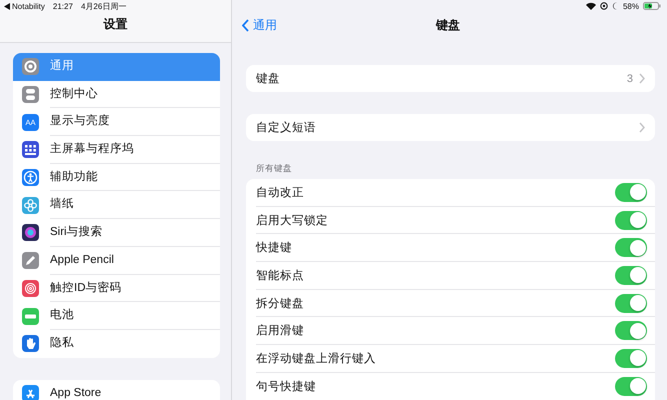 Image resolution: width=667 pixels, height=400 pixels. Describe the element at coordinates (24, 6) in the screenshot. I see `back-to-app-link: Notability` at that location.